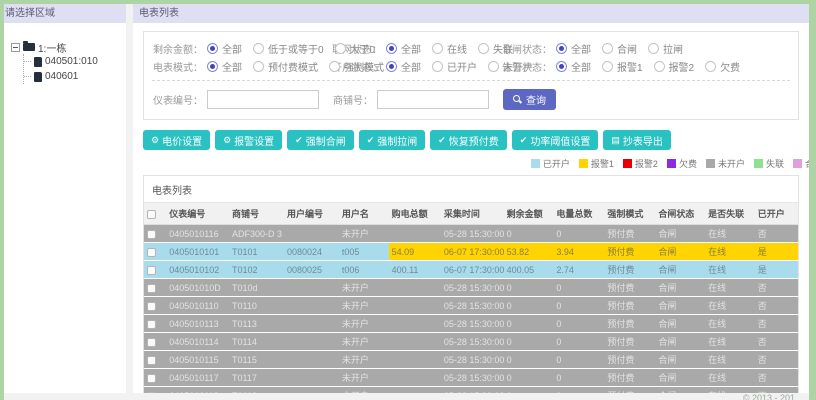 This screenshot has height=400, width=816. I want to click on radio-option: 拉闸, so click(665, 48).